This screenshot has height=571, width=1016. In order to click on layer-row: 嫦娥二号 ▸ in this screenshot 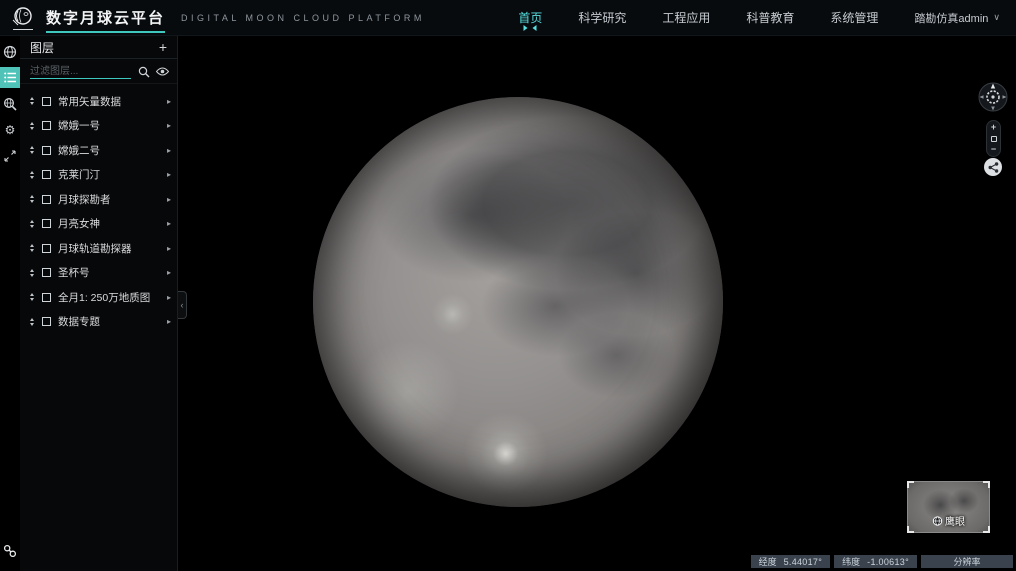, I will do `click(98, 150)`.